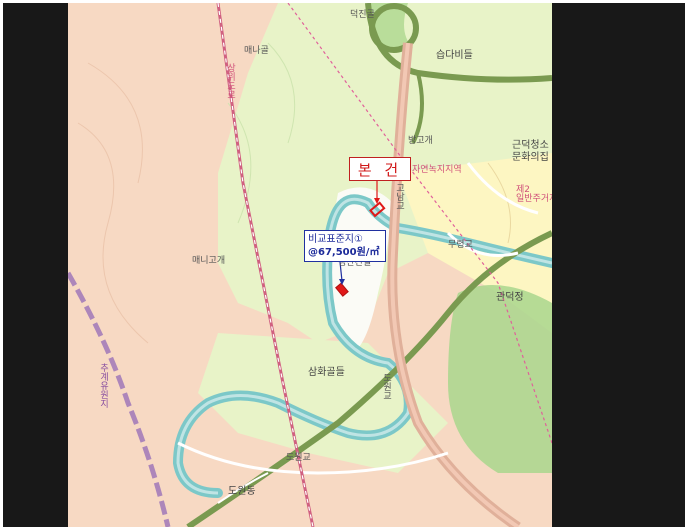 This screenshot has width=688, height=530. Describe the element at coordinates (256, 51) in the screenshot. I see `label-maenaegol-top: 매나골` at that location.